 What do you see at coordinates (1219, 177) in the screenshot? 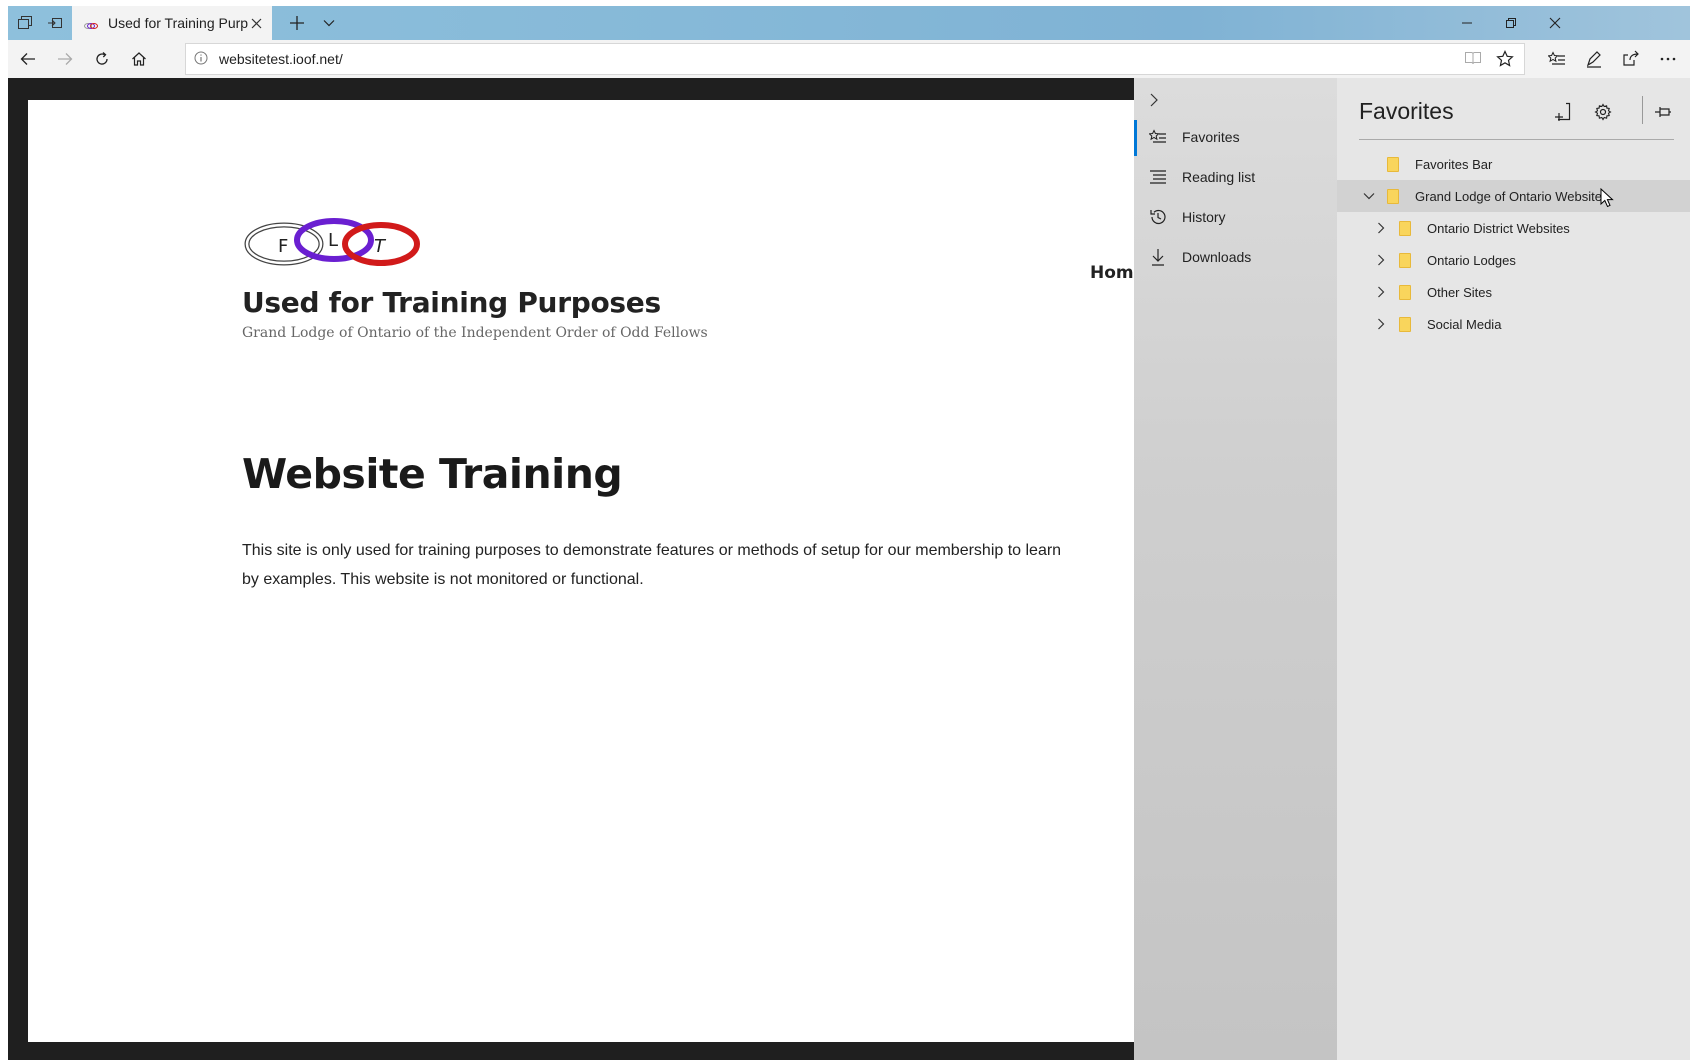
I see `hub-nav-label: Reading list` at bounding box center [1219, 177].